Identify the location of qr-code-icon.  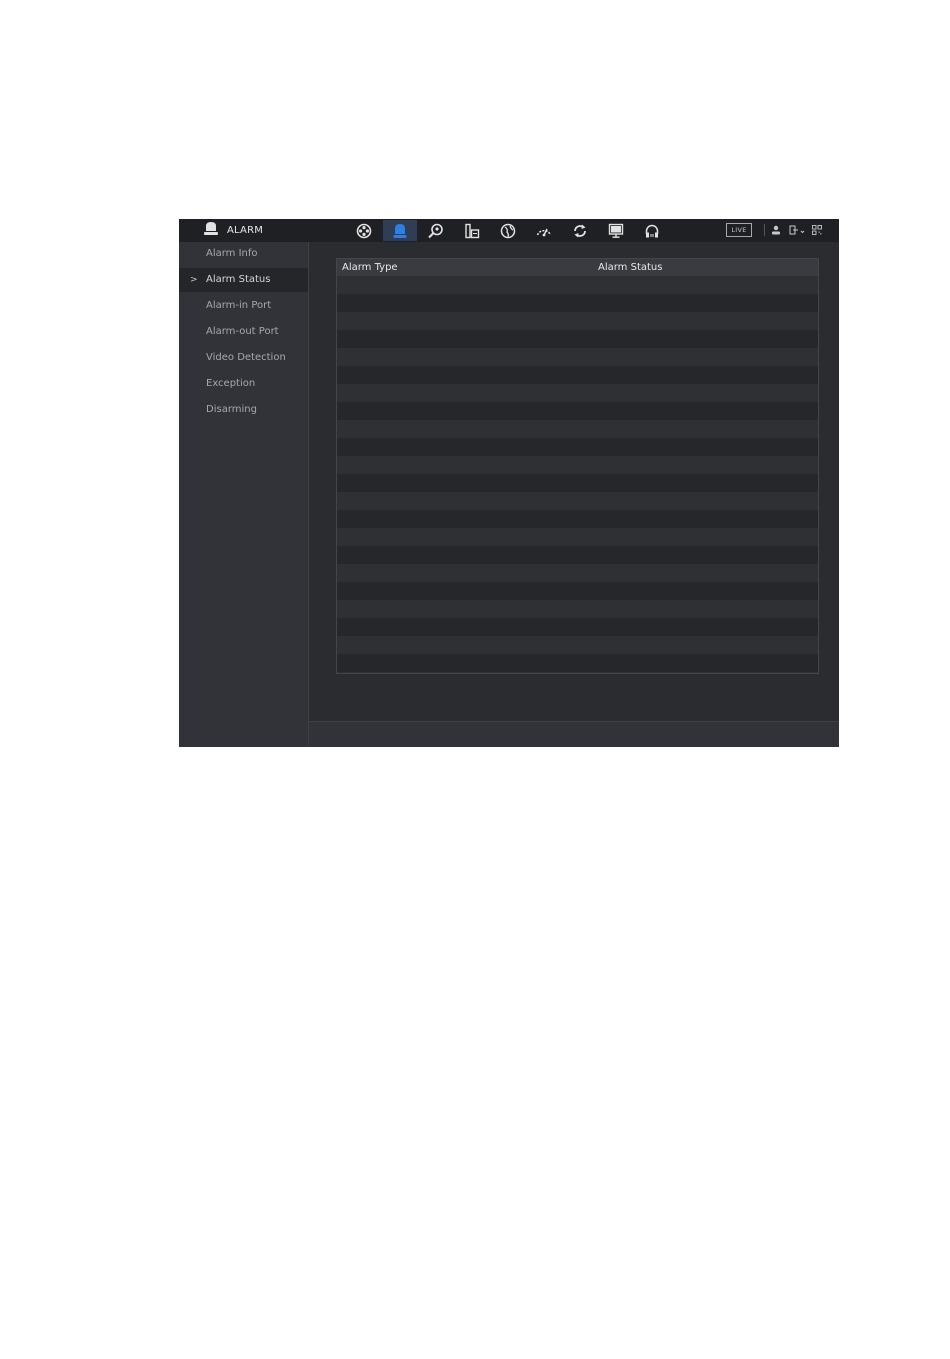
(817, 230).